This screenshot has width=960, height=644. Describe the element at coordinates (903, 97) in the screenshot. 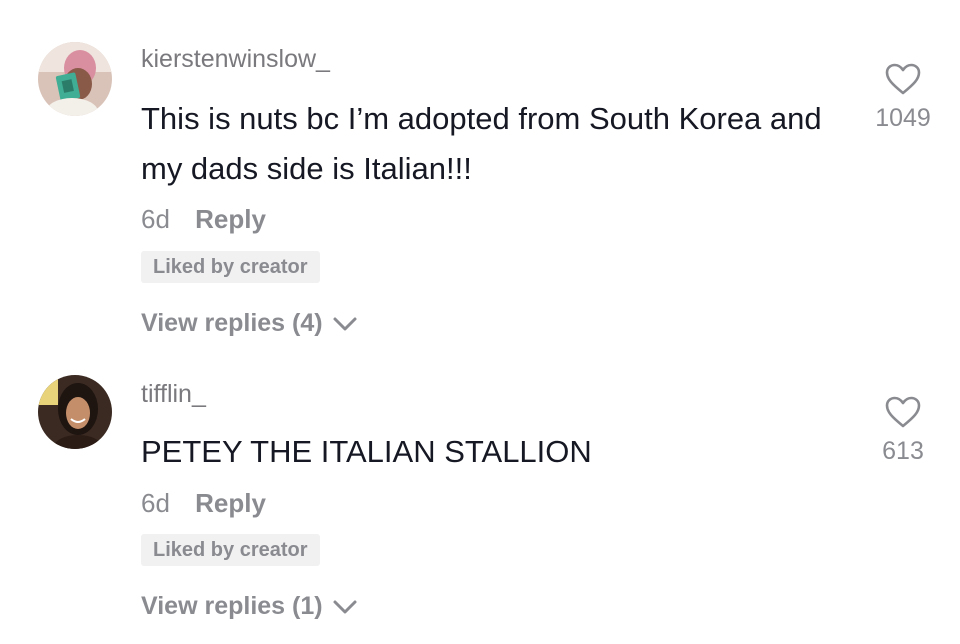

I see `like-column: 1049` at that location.